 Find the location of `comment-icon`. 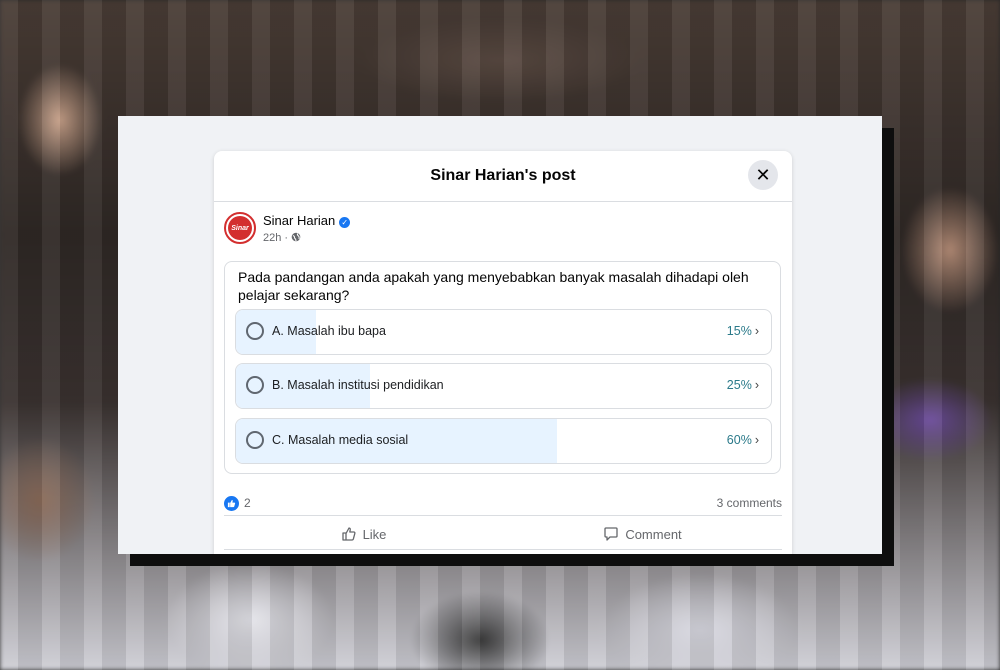

comment-icon is located at coordinates (611, 534).